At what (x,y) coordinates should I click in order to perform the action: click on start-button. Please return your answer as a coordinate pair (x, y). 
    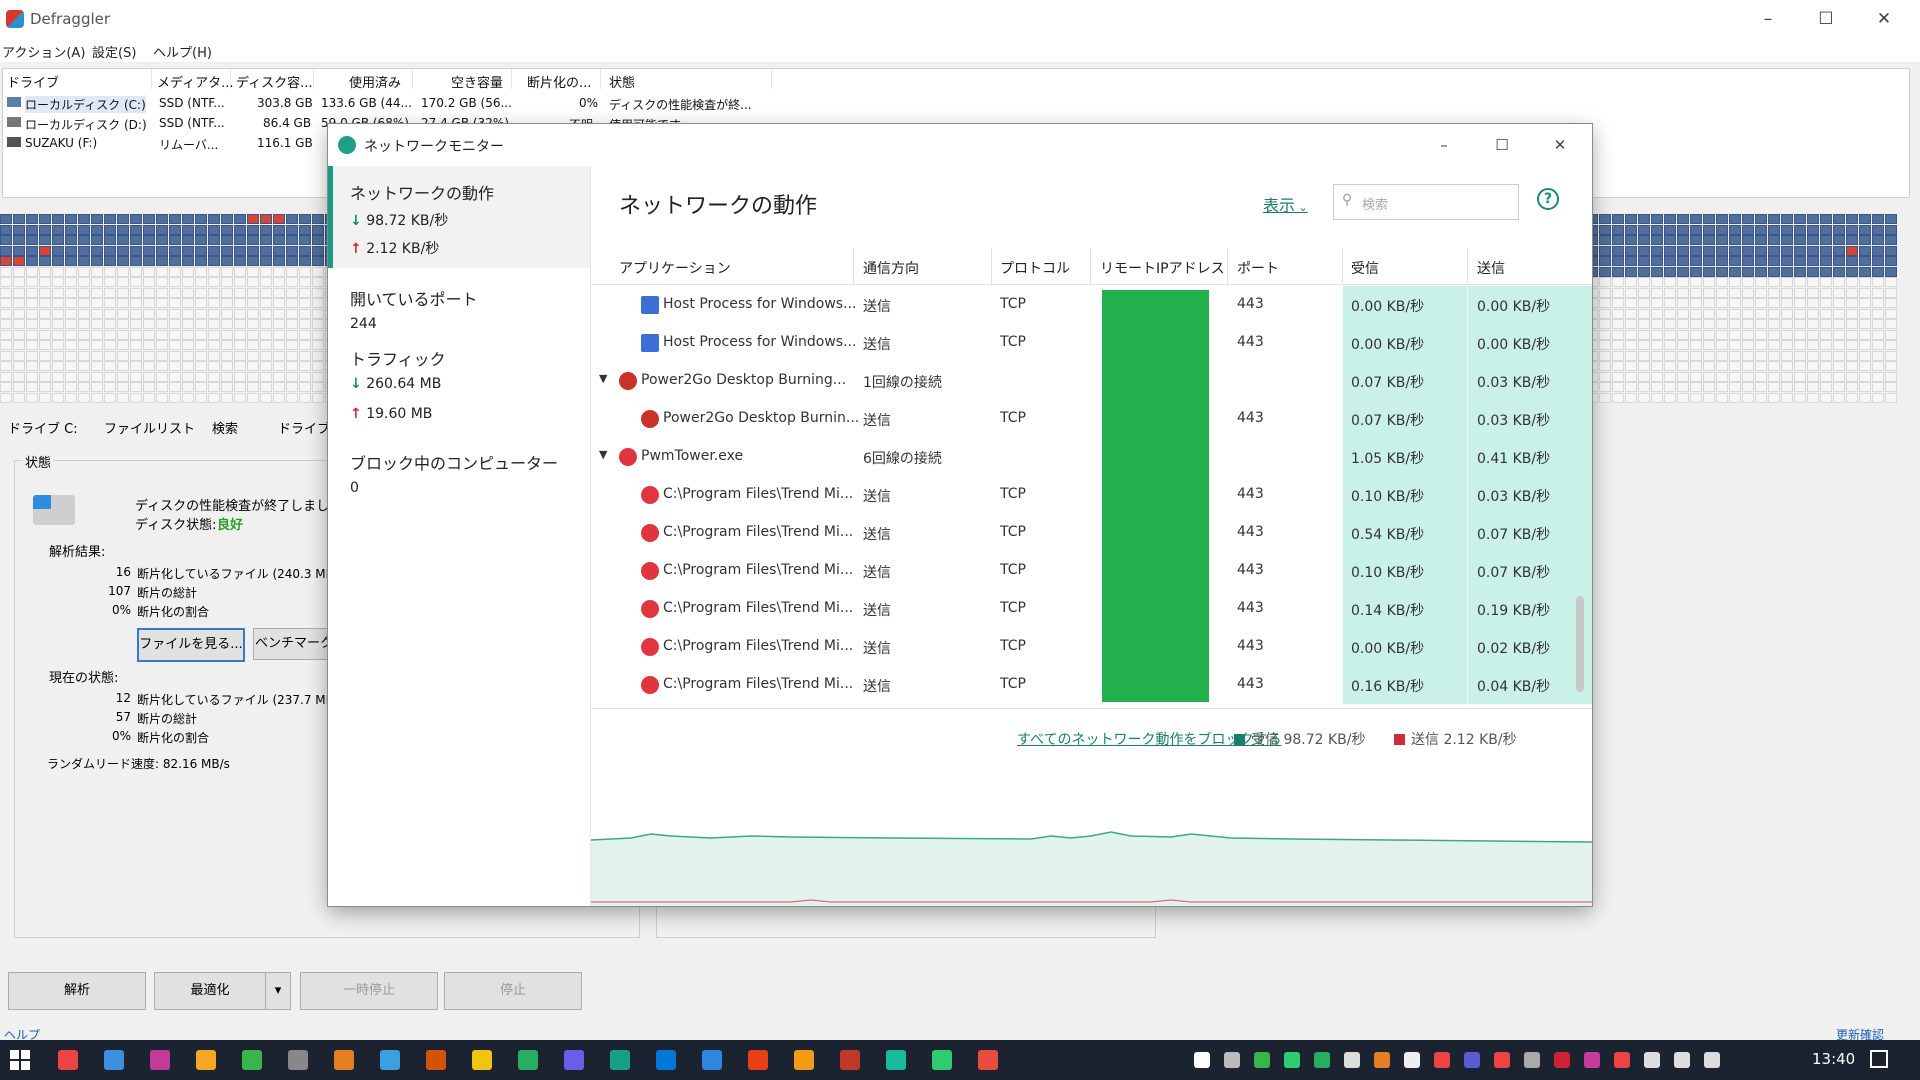
    Looking at the image, I should click on (20, 1060).